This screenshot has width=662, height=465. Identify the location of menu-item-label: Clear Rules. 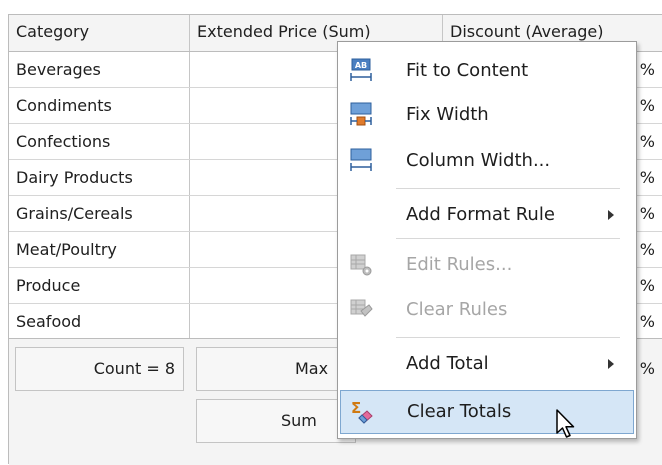
(457, 309).